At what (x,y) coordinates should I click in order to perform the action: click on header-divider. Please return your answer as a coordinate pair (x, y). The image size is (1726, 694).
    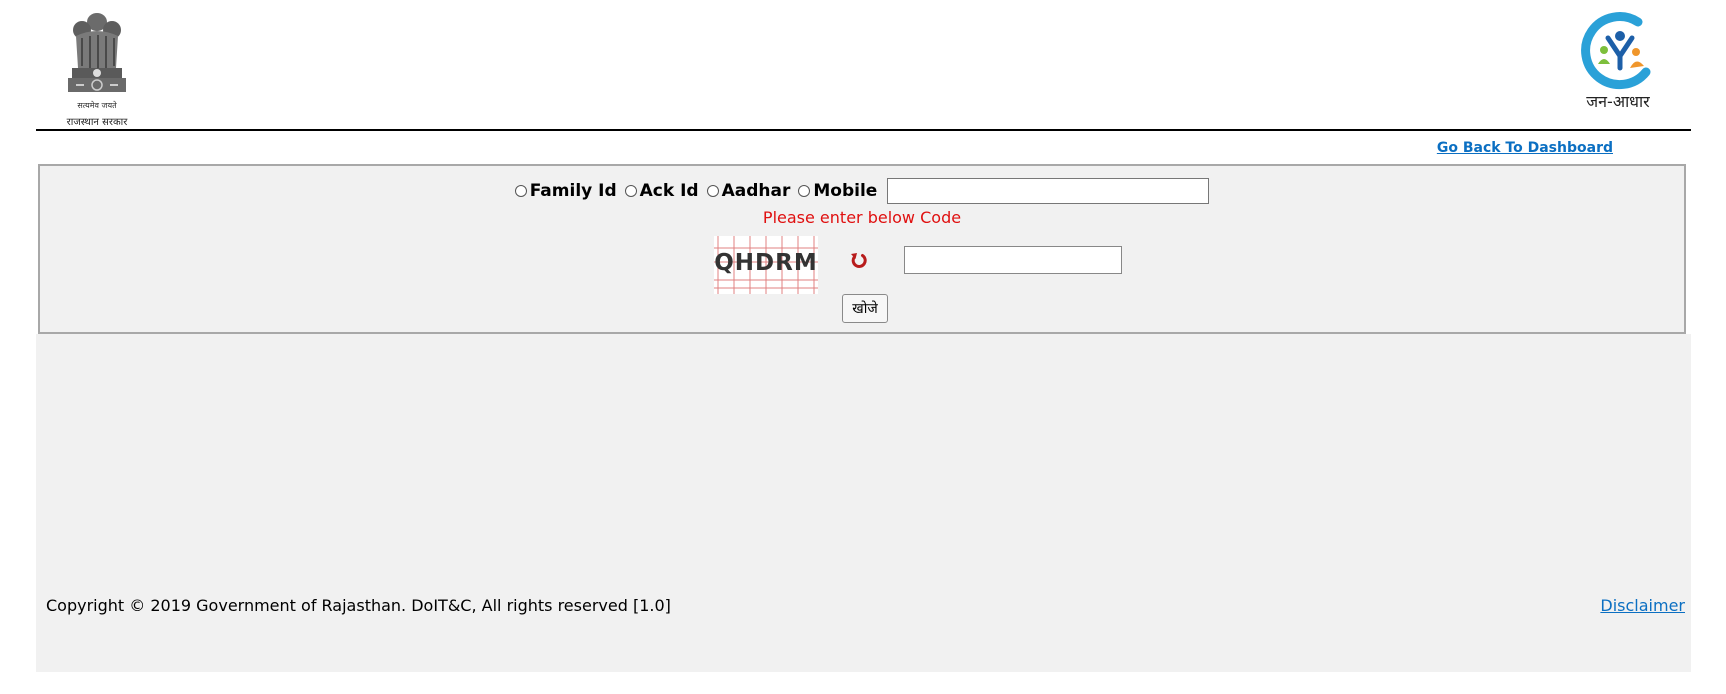
    Looking at the image, I should click on (863, 130).